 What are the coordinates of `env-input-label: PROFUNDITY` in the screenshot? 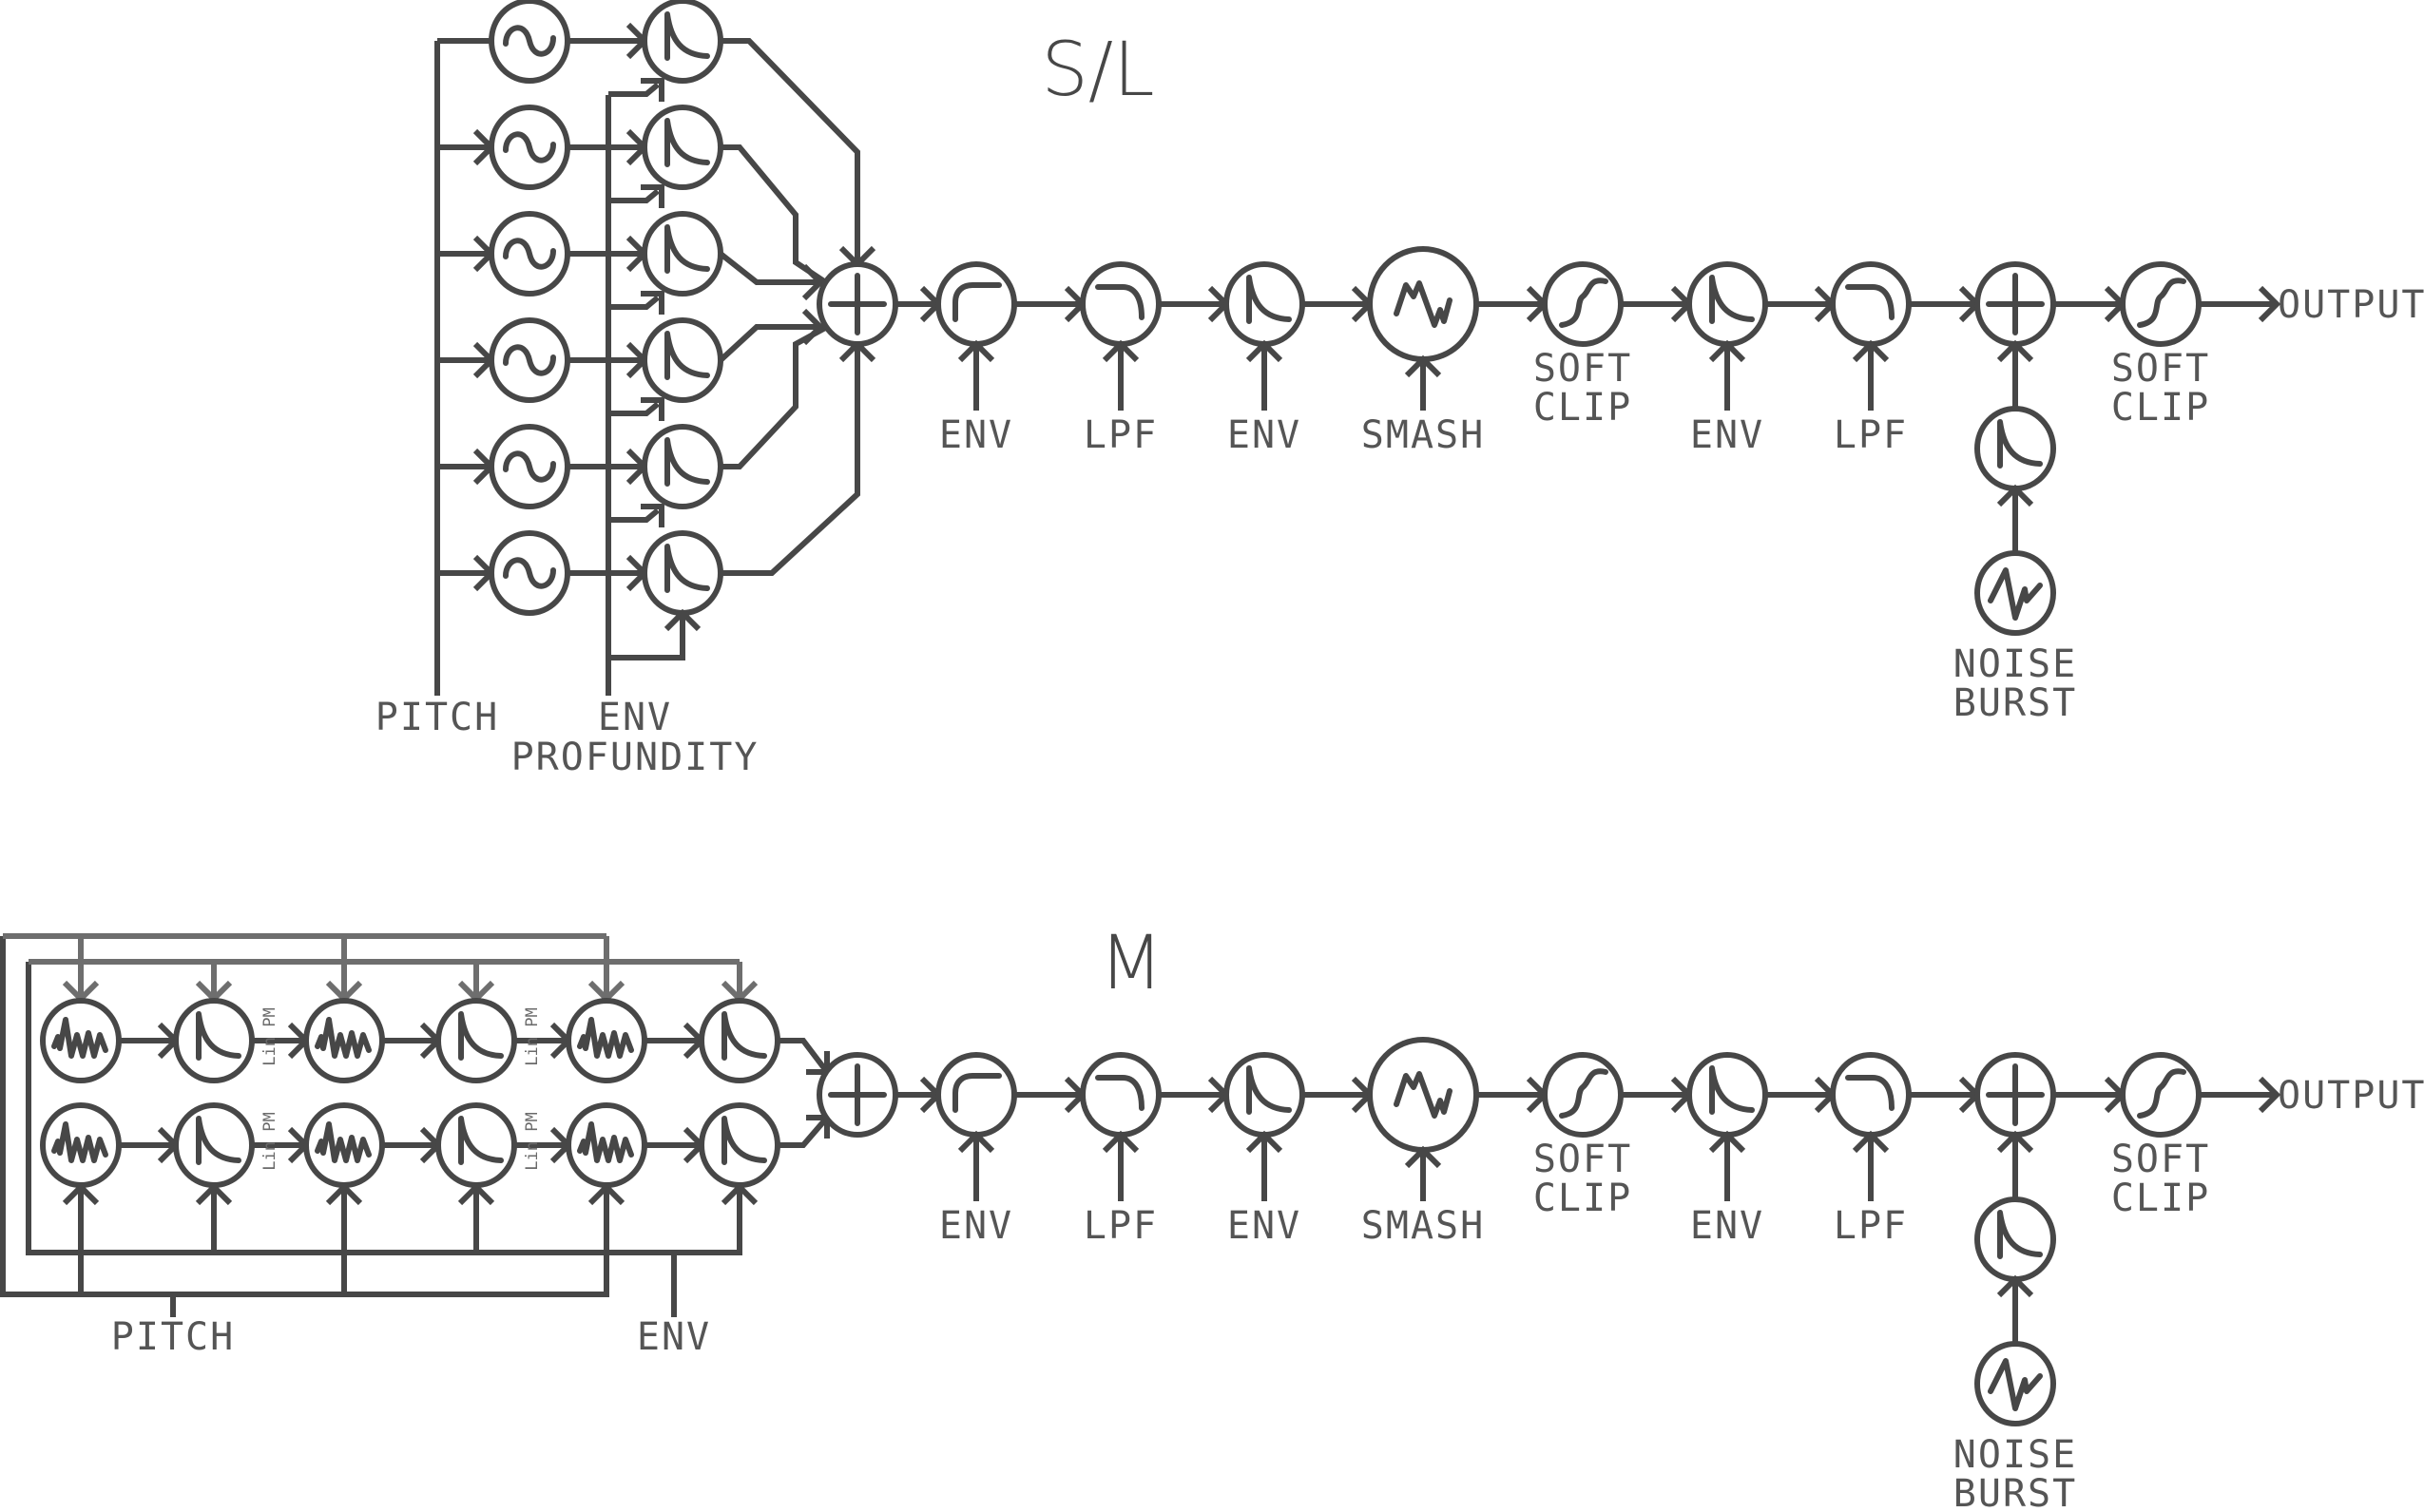 It's located at (635, 757).